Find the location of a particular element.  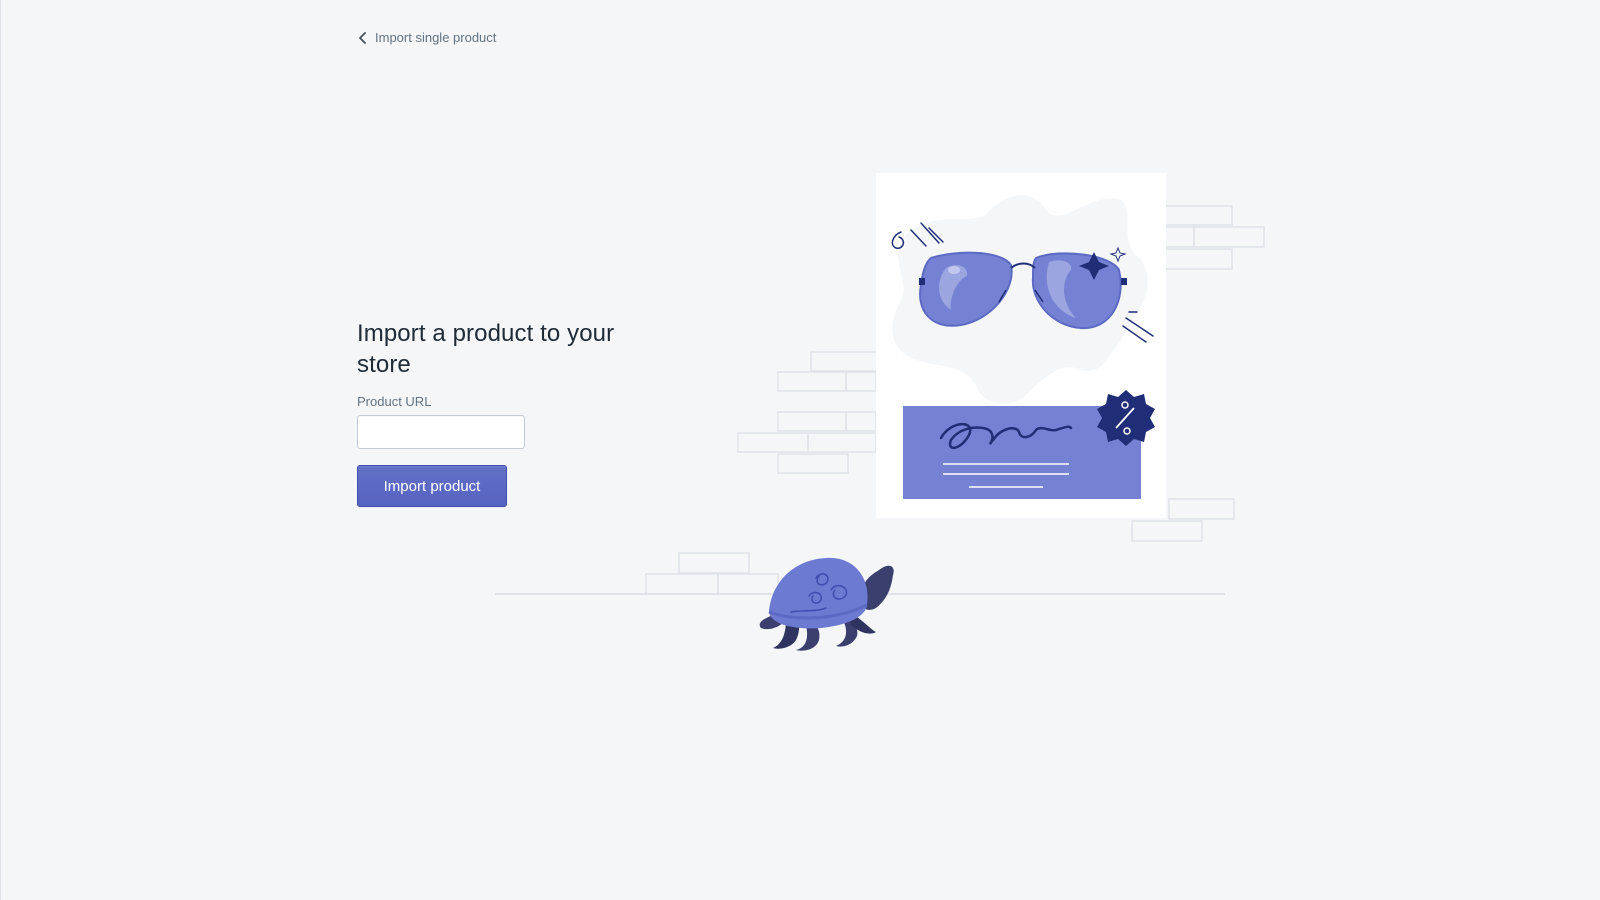

breadcrumb-back-link: Import single product is located at coordinates (426, 37).